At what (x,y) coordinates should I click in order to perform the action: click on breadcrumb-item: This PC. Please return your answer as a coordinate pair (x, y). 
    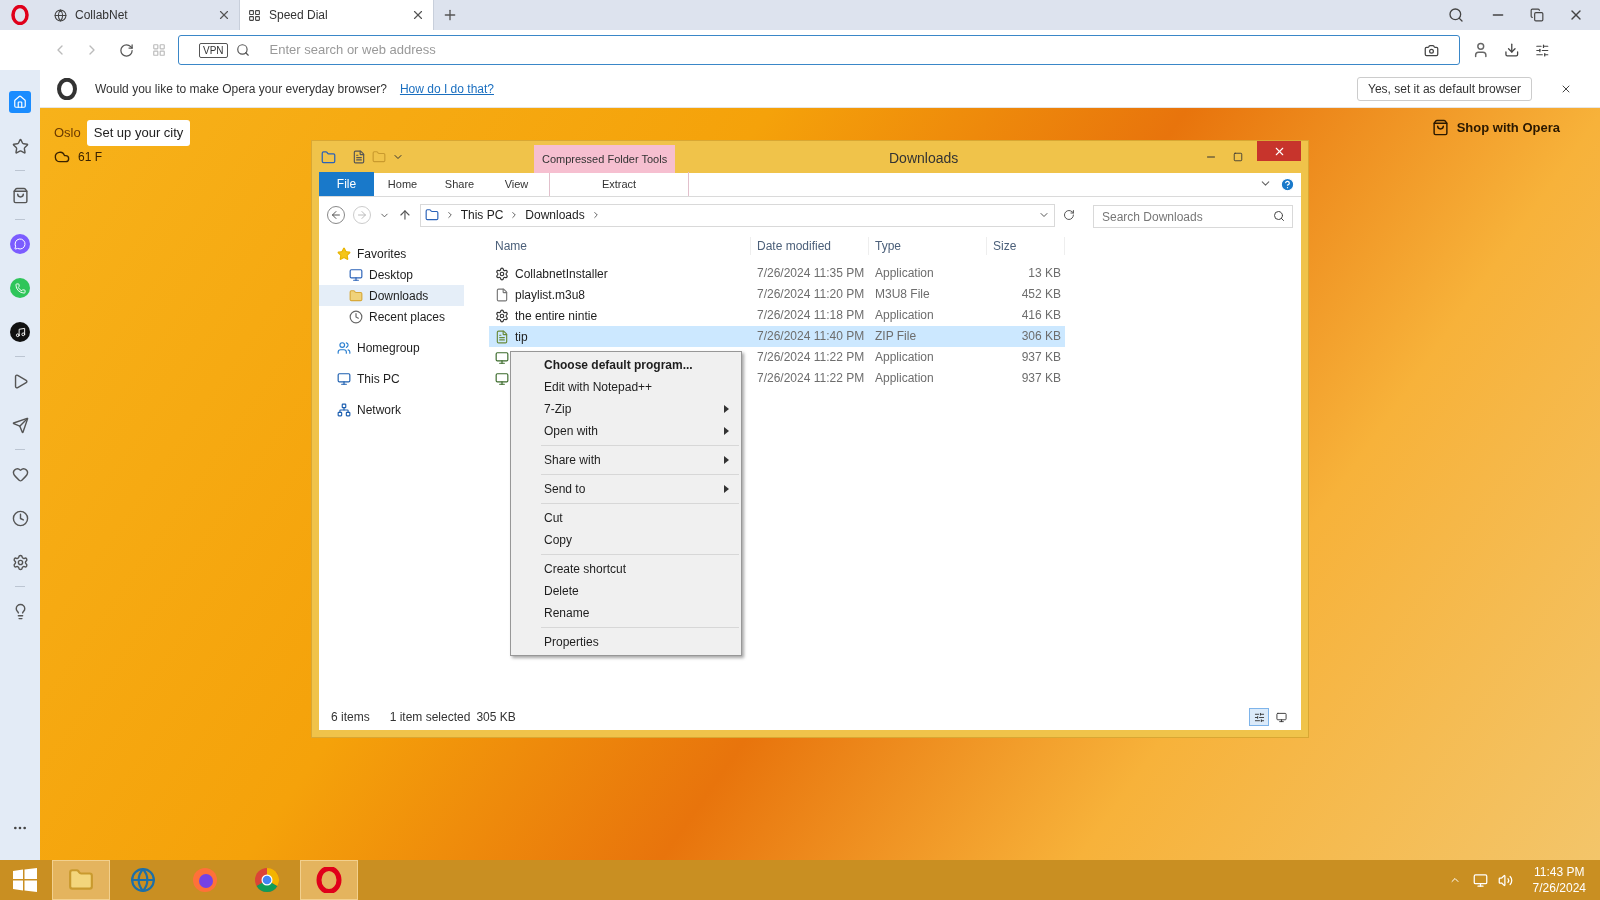
    Looking at the image, I should click on (482, 215).